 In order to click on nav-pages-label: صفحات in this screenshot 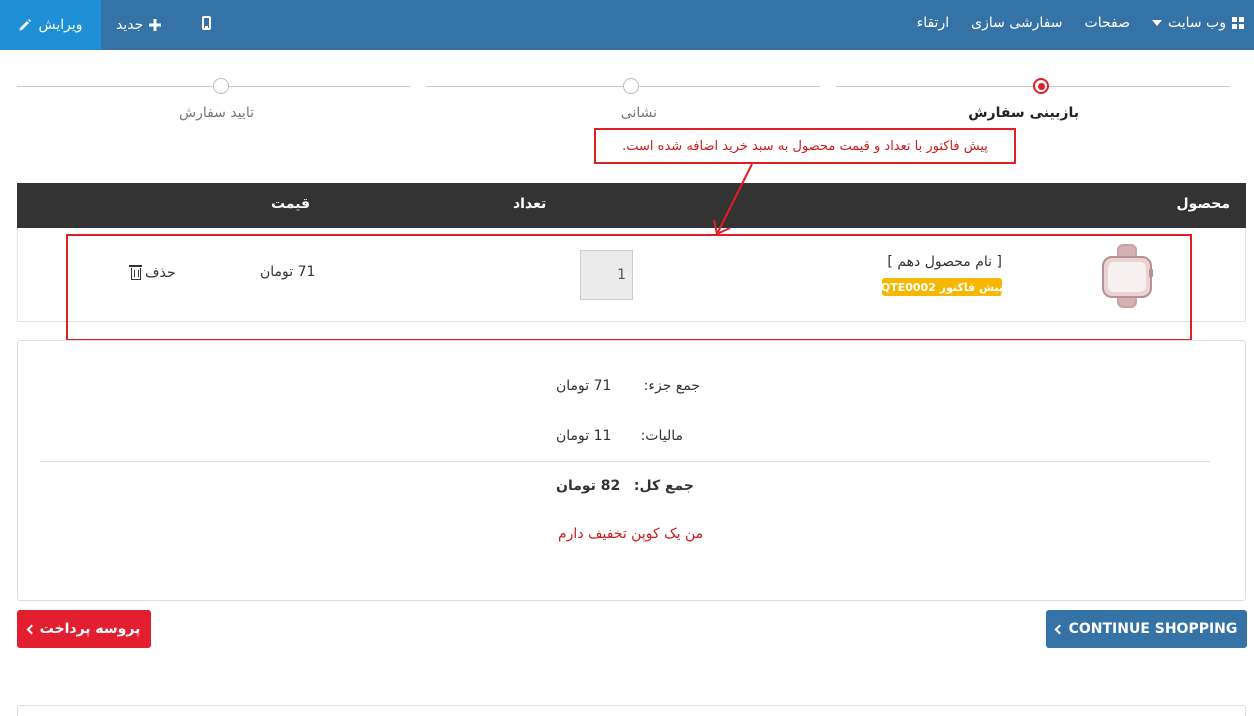, I will do `click(1107, 23)`.